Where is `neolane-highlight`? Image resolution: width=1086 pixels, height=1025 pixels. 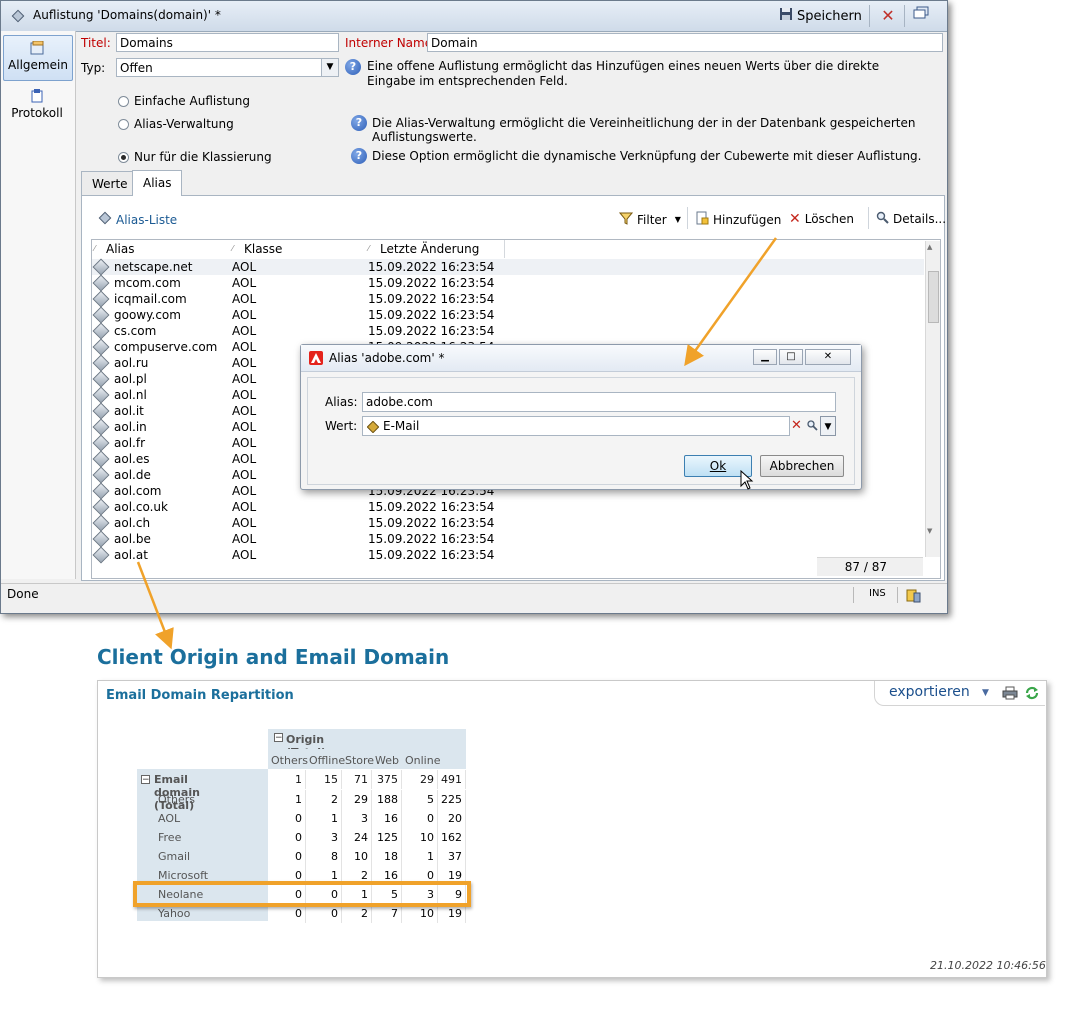
neolane-highlight is located at coordinates (302, 894).